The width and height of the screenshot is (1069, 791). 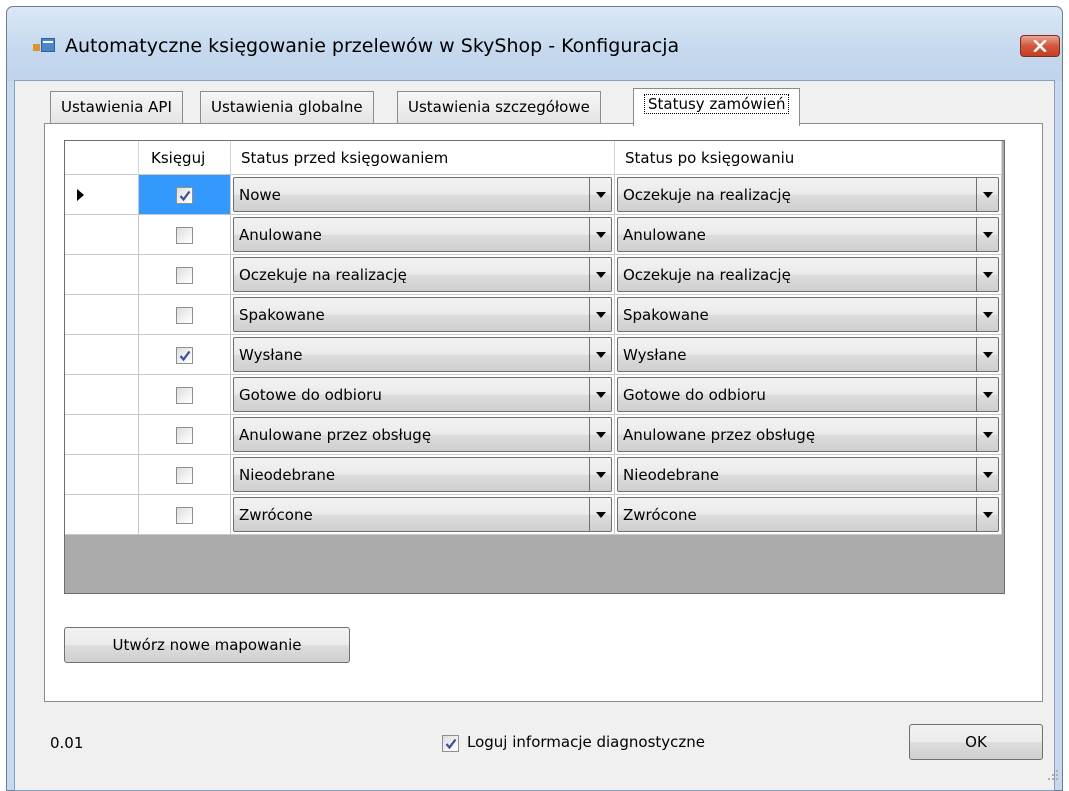 What do you see at coordinates (80, 195) in the screenshot?
I see `current-row-arrow-icon` at bounding box center [80, 195].